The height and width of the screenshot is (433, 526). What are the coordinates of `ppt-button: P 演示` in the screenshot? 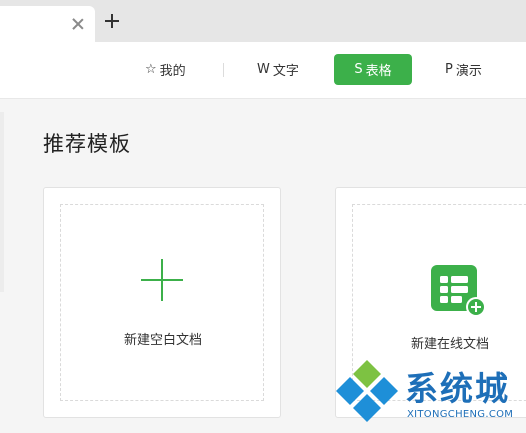 It's located at (463, 69).